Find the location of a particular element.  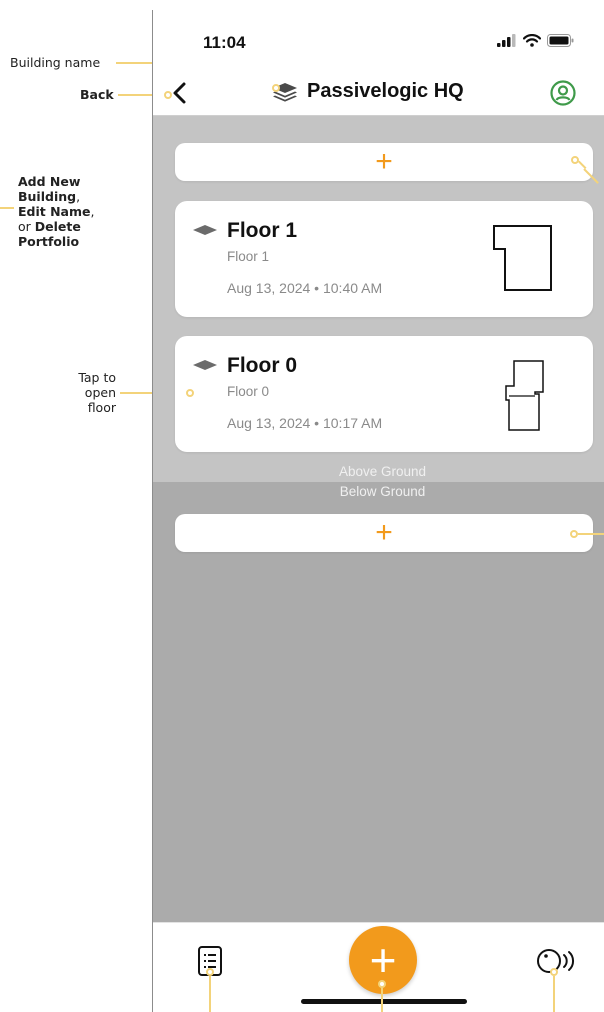

signal-icon is located at coordinates (507, 43).